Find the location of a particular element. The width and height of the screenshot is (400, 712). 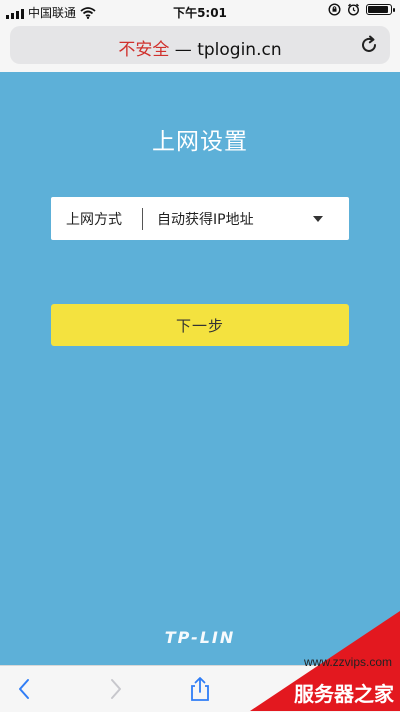

url-text: 不安全 — tplogin.cn is located at coordinates (200, 47).